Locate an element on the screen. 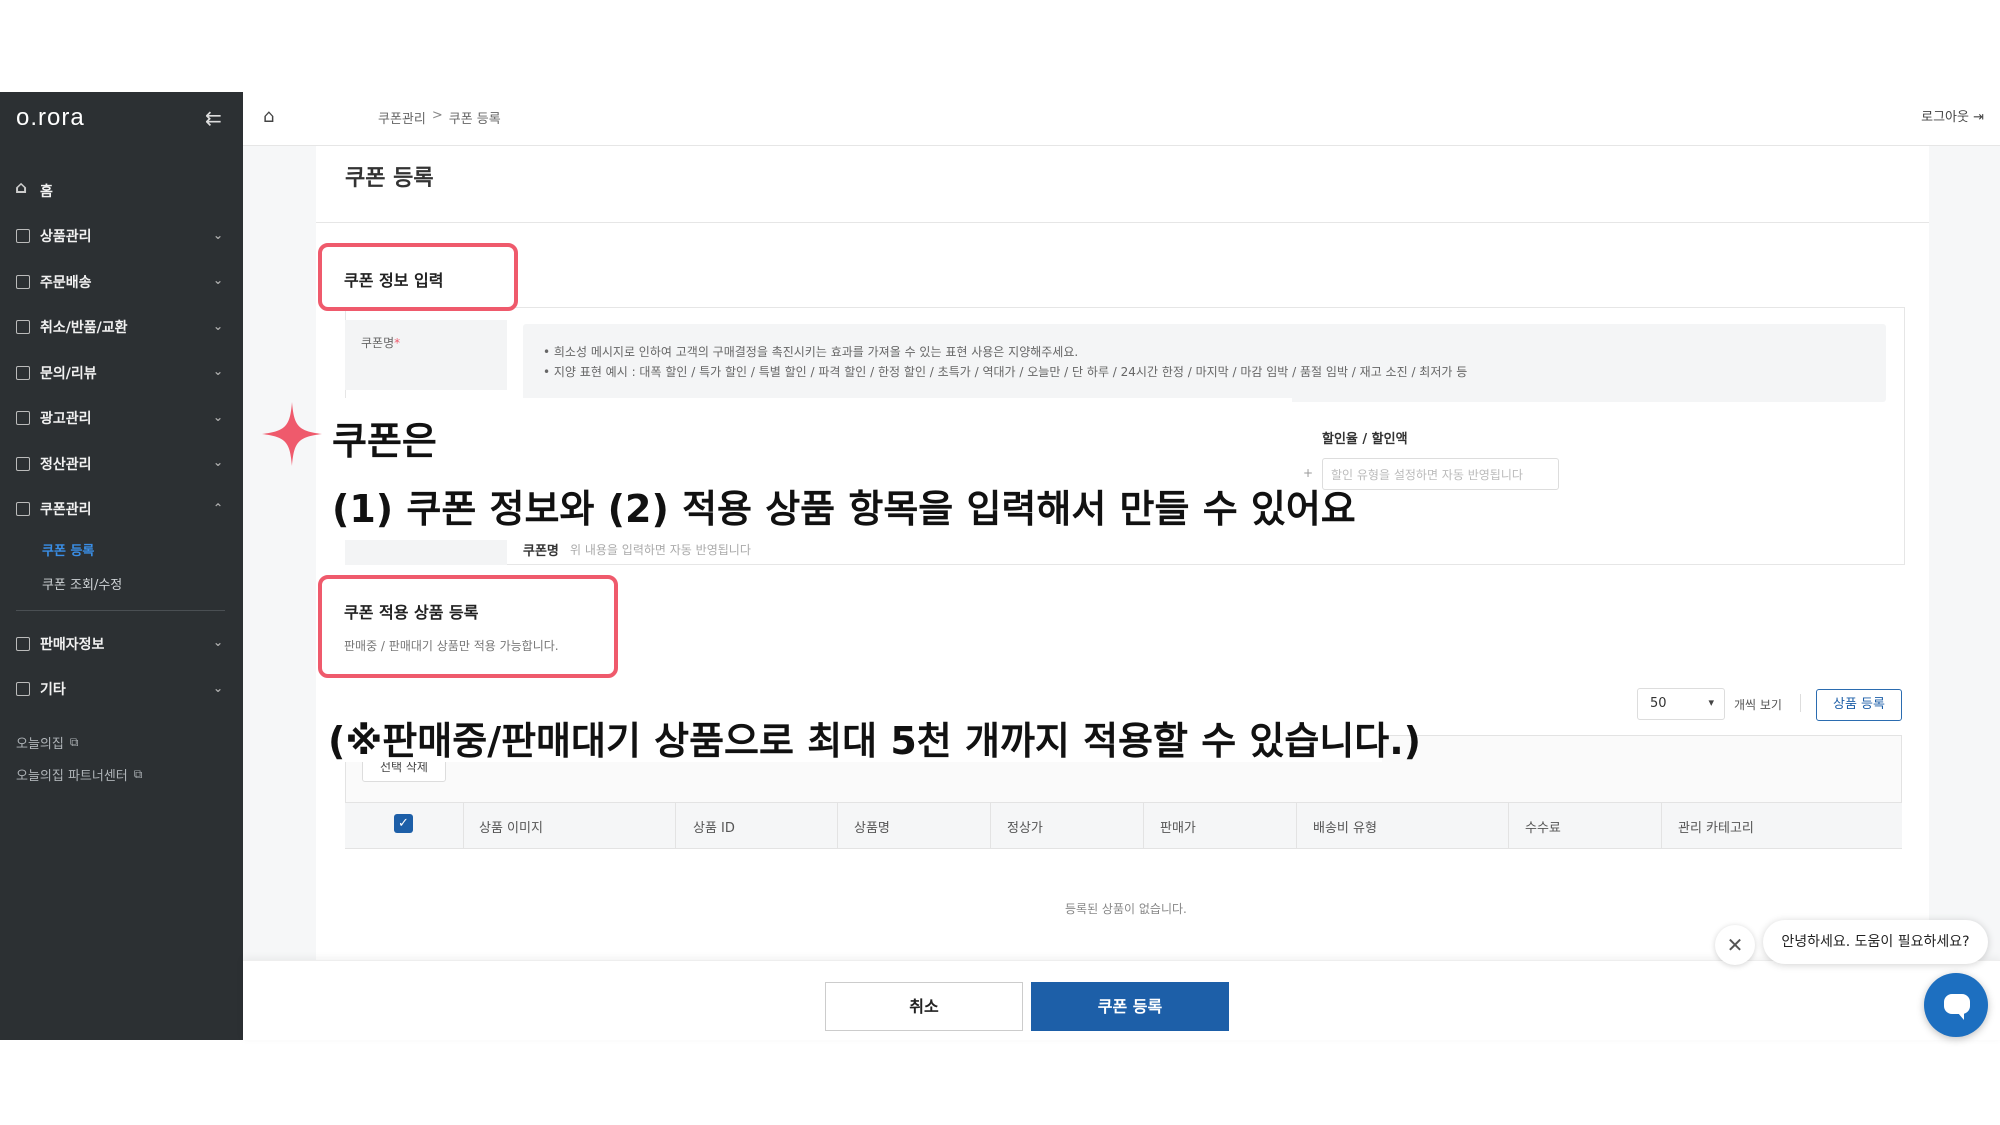 The image size is (2000, 1125). sidebar-divider is located at coordinates (120, 610).